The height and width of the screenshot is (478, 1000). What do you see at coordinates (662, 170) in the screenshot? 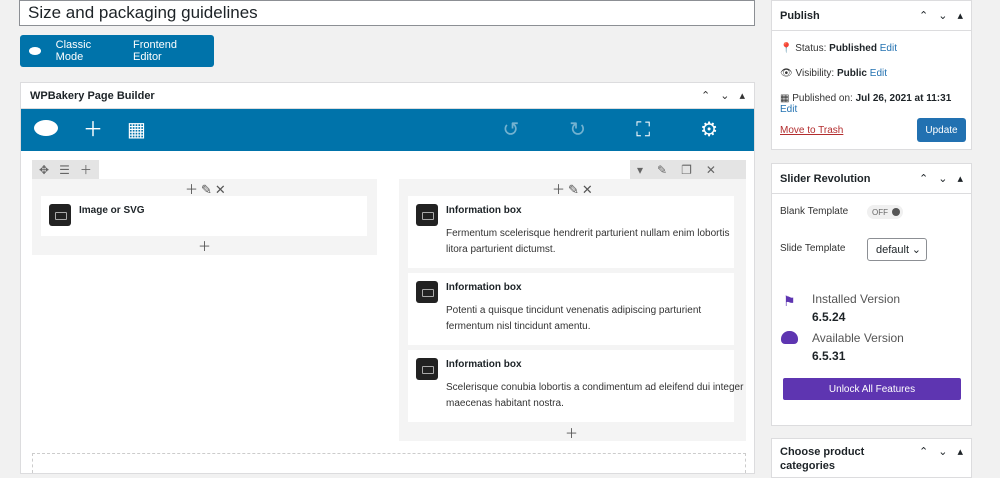
I see `edit-row-icon: ✎` at bounding box center [662, 170].